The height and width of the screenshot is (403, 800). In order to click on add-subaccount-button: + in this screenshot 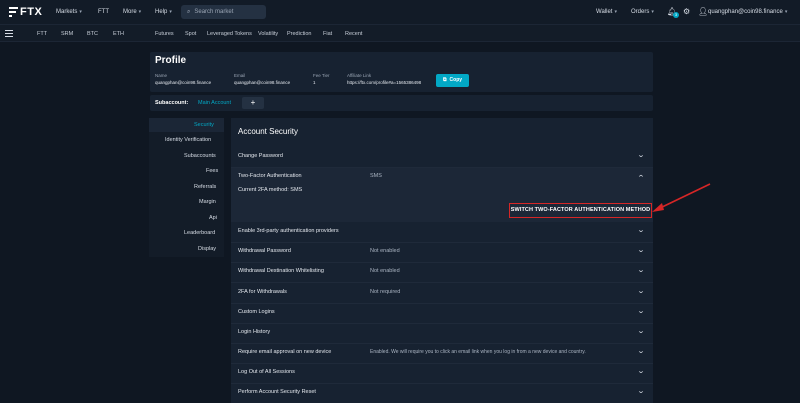, I will do `click(253, 103)`.